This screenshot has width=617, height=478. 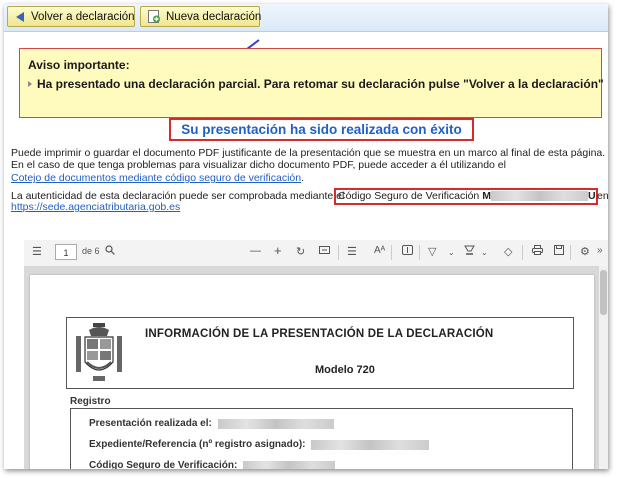 What do you see at coordinates (409, 196) in the screenshot?
I see `csv-label: Código Seguro de Verificación` at bounding box center [409, 196].